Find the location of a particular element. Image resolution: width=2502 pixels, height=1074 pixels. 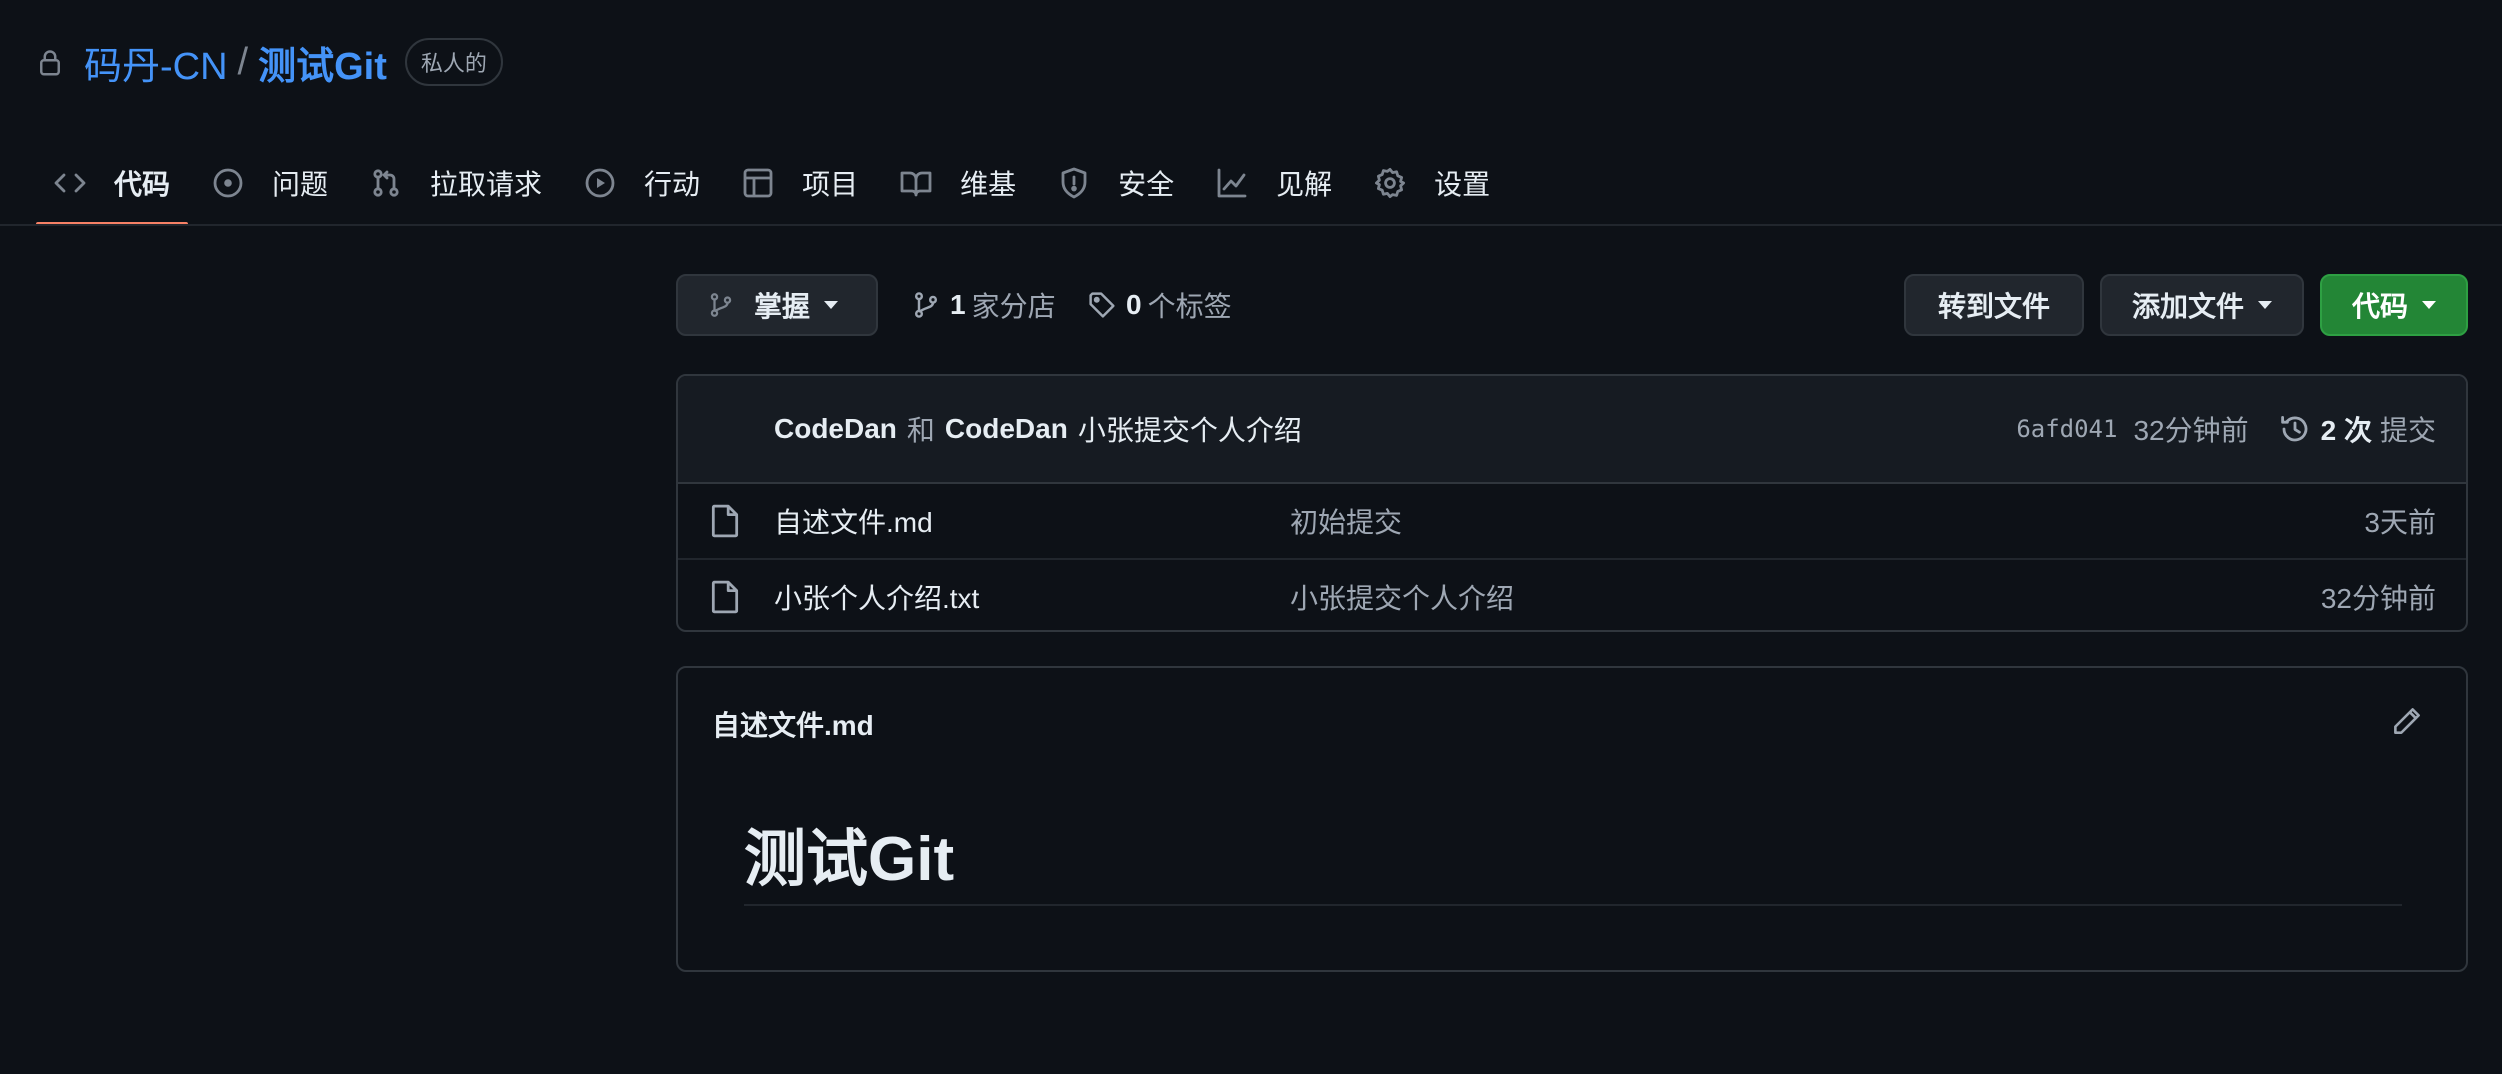

tab-pull-requests: 拉取请求 is located at coordinates (456, 183).